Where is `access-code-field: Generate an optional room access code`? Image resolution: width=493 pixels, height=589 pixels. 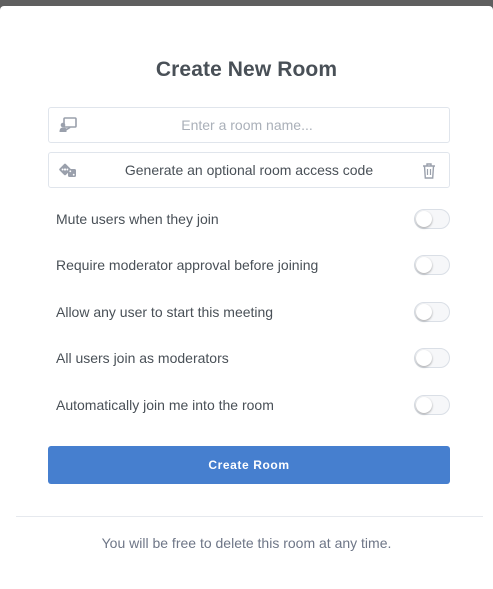 access-code-field: Generate an optional room access code is located at coordinates (249, 170).